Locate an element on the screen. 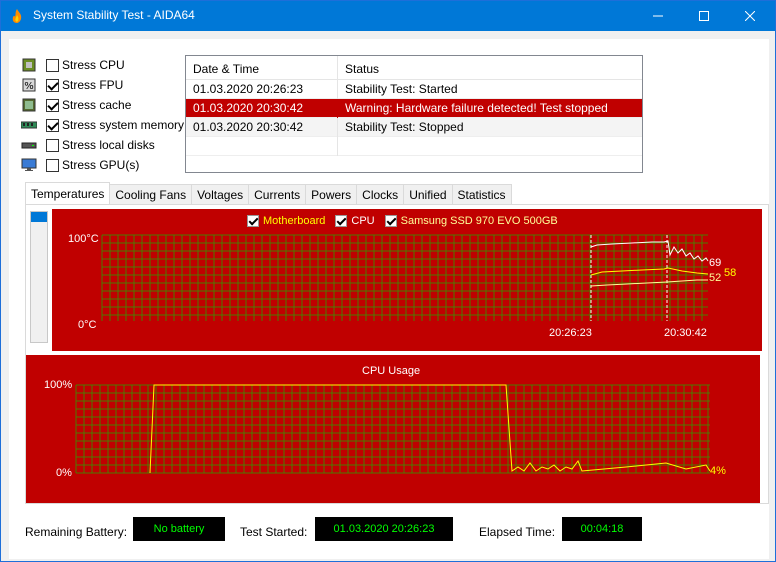 Image resolution: width=776 pixels, height=562 pixels. cache-chip-icon is located at coordinates (29, 105).